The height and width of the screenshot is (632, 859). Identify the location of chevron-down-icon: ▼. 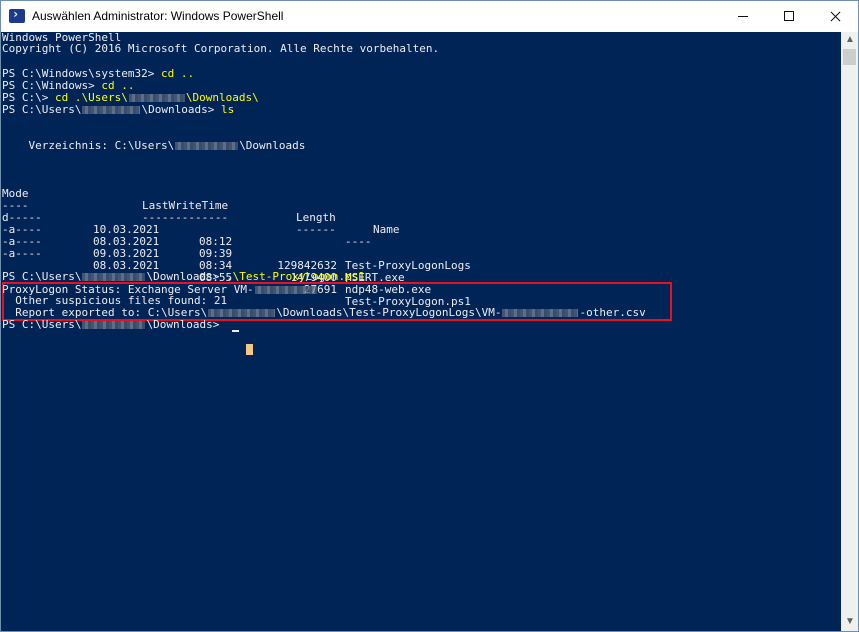
(850, 621).